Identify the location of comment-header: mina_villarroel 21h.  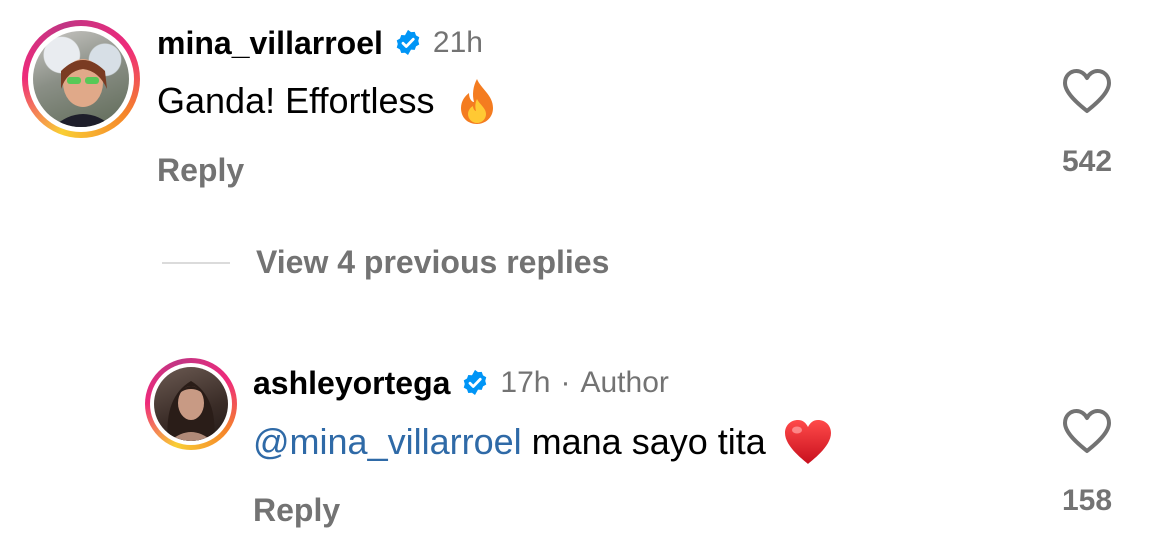
(320, 43).